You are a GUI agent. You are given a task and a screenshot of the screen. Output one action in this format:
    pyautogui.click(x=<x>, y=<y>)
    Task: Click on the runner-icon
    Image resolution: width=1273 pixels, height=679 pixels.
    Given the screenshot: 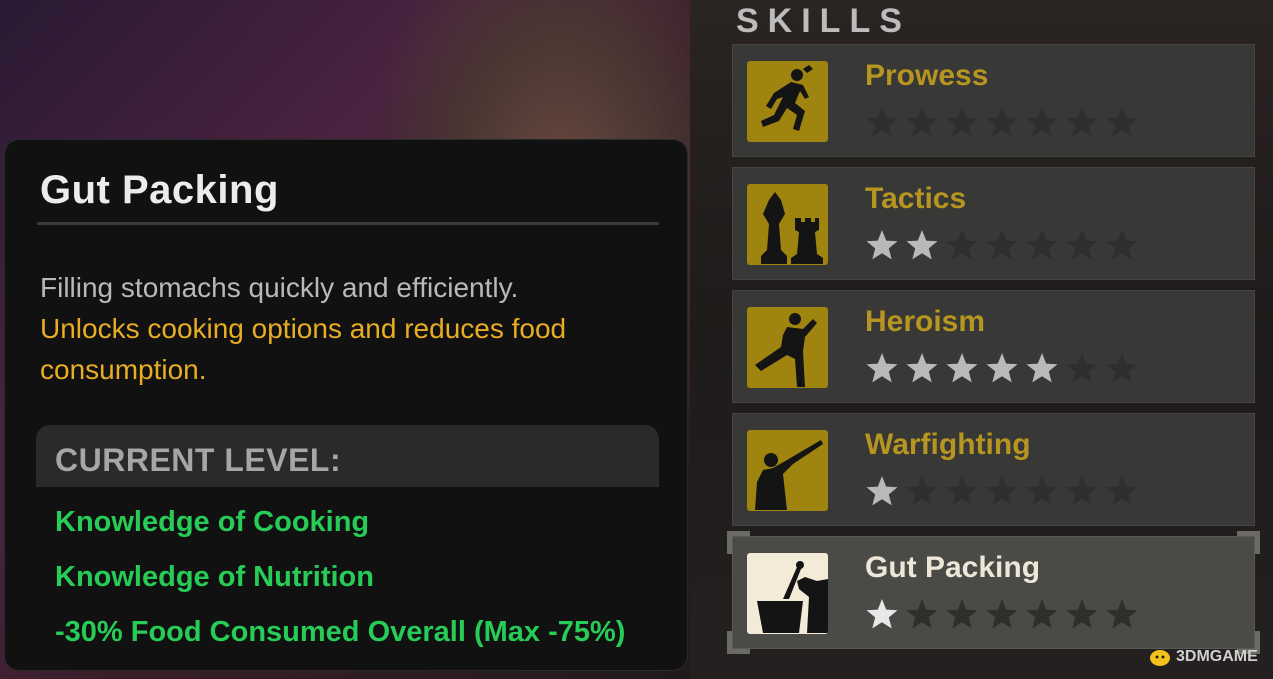 What is the action you would take?
    pyautogui.click(x=787, y=101)
    